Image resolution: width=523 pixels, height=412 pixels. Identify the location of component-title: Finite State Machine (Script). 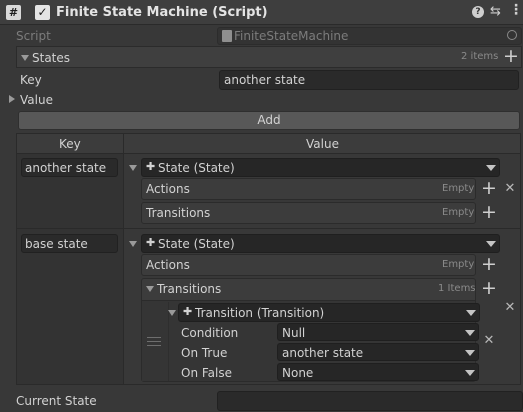
(162, 12).